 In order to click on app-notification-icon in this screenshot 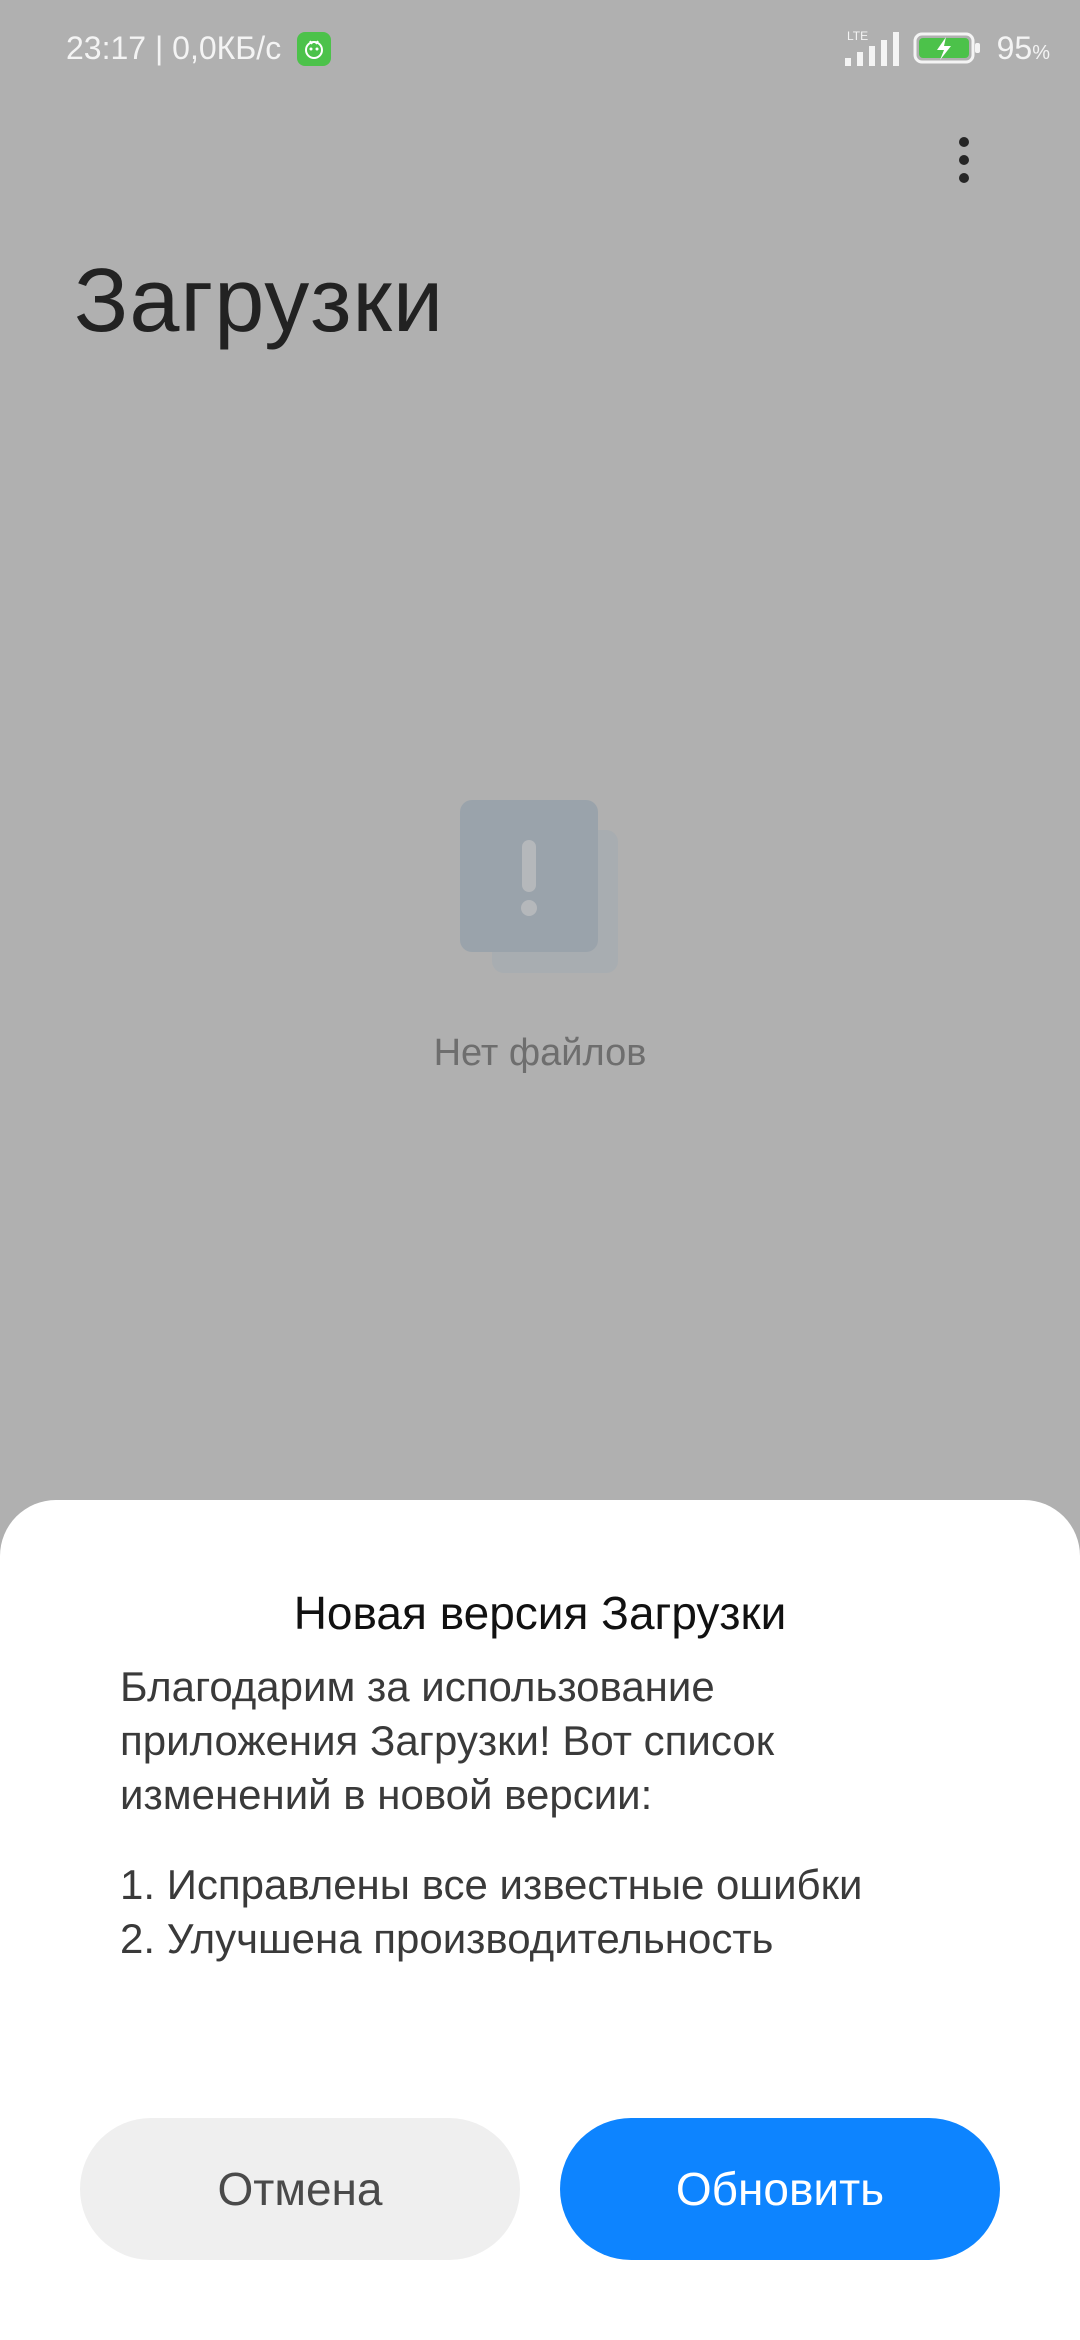, I will do `click(314, 48)`.